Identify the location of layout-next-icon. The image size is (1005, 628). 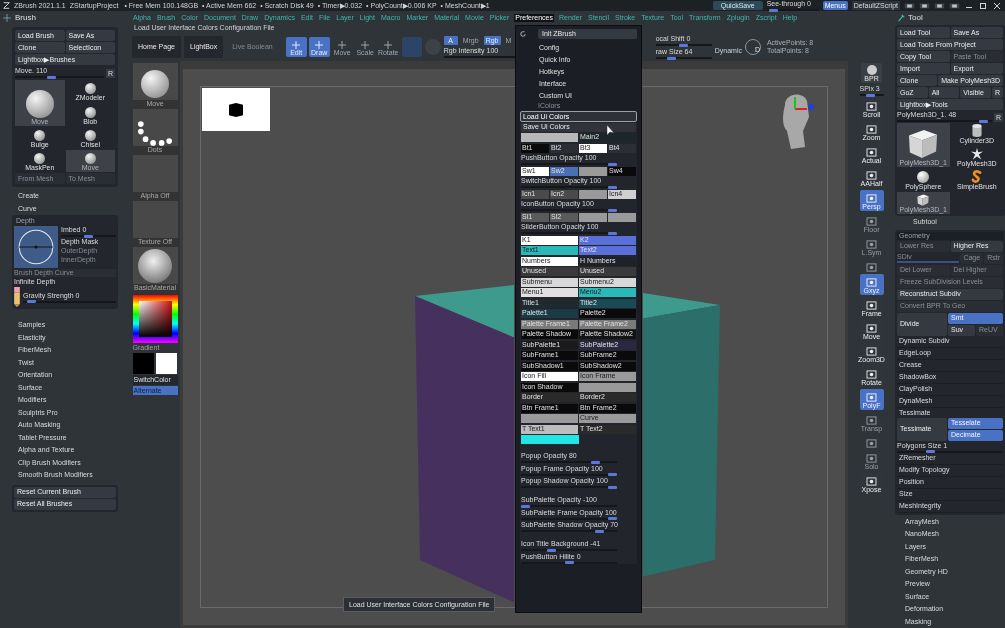
(924, 5).